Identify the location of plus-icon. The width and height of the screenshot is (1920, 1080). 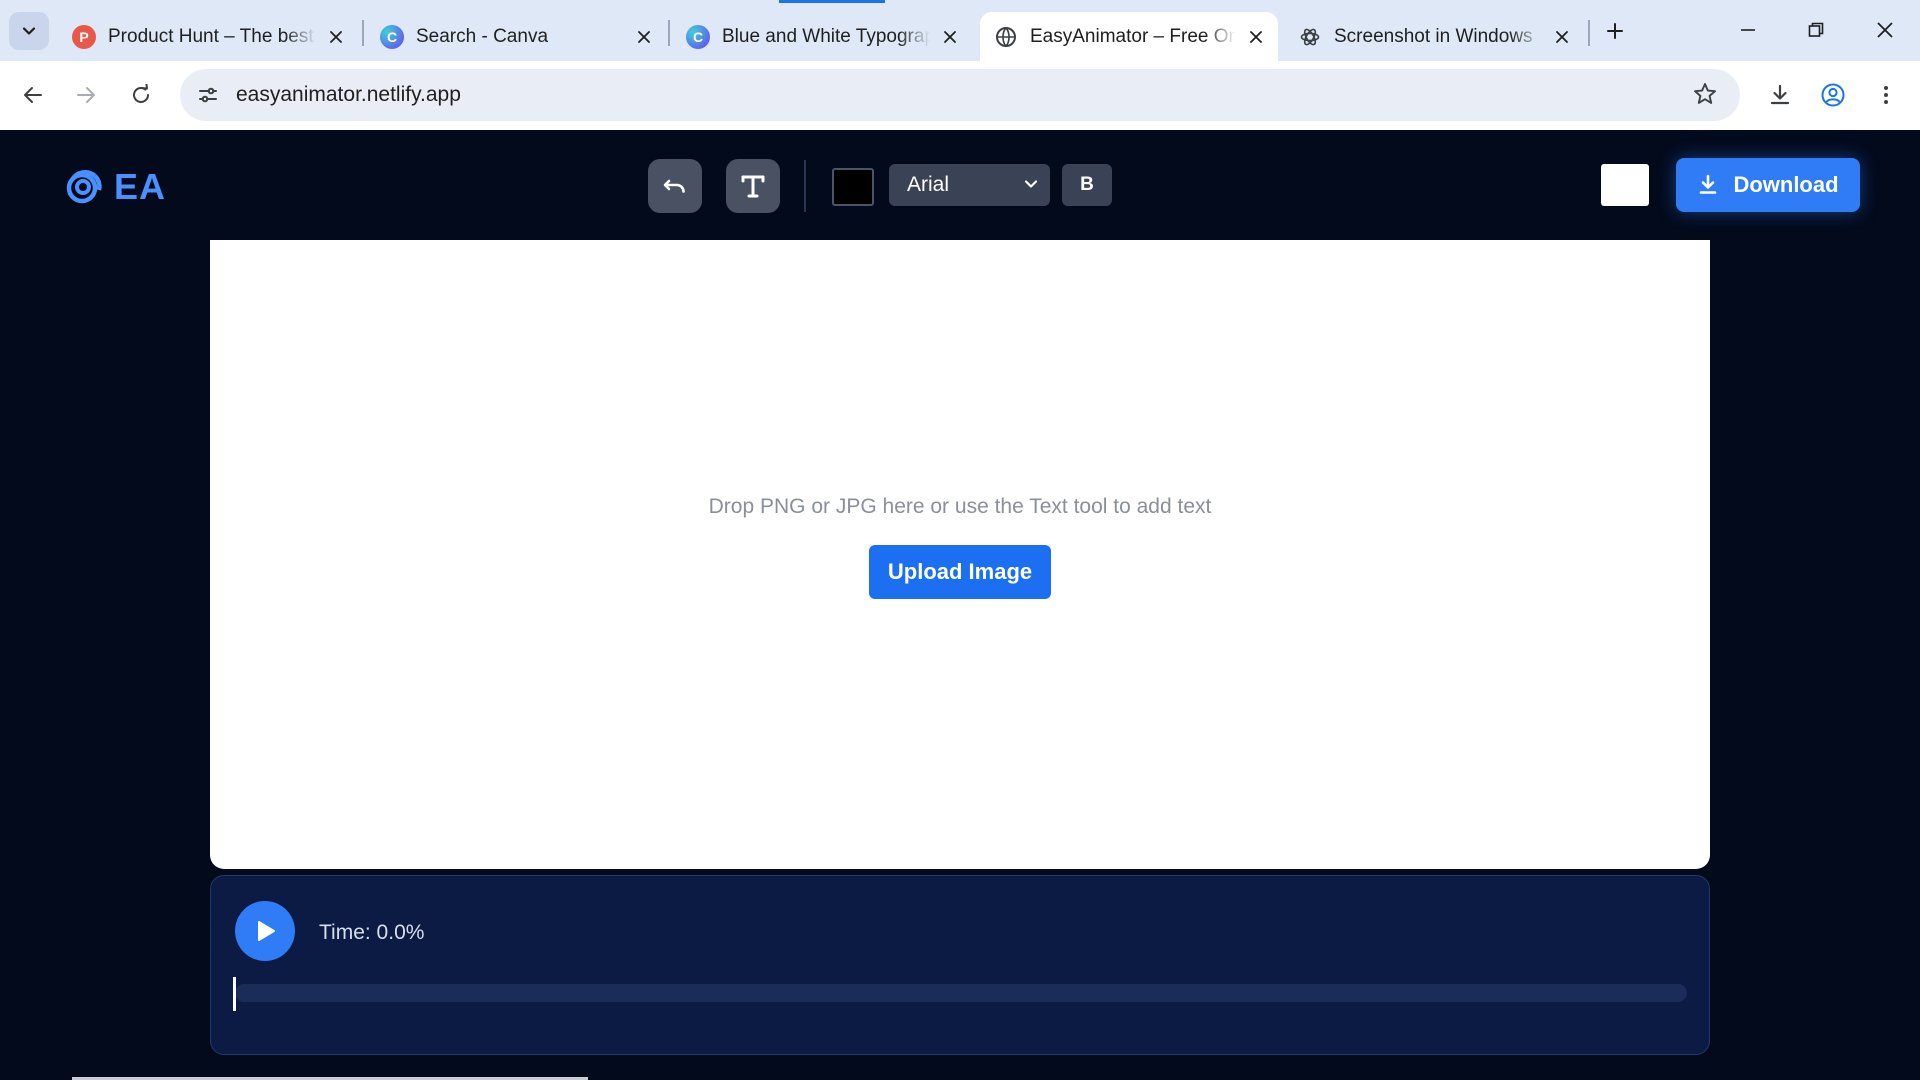
(1615, 31).